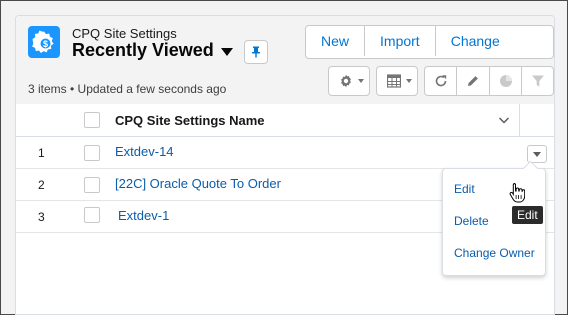 This screenshot has width=568, height=315. What do you see at coordinates (41, 185) in the screenshot?
I see `row-number: 2` at bounding box center [41, 185].